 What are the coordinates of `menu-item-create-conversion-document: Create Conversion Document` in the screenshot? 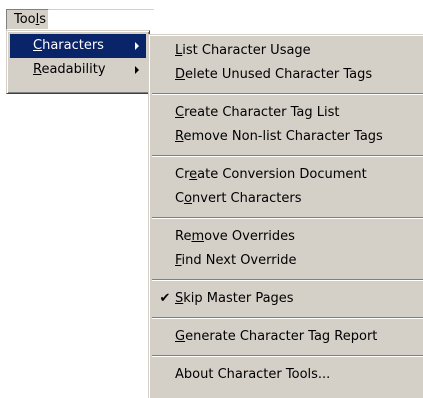 It's located at (287, 175).